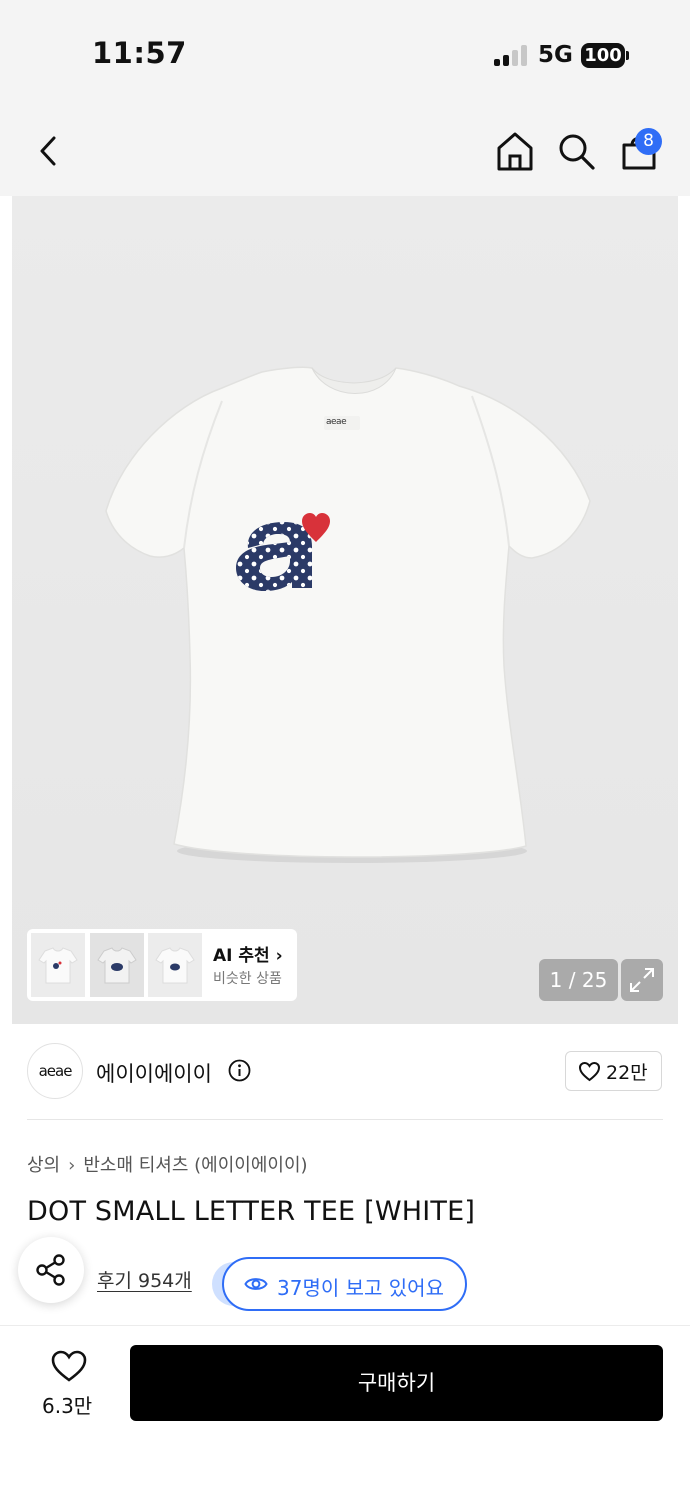 This screenshot has width=690, height=1500. I want to click on home-icon, so click(515, 151).